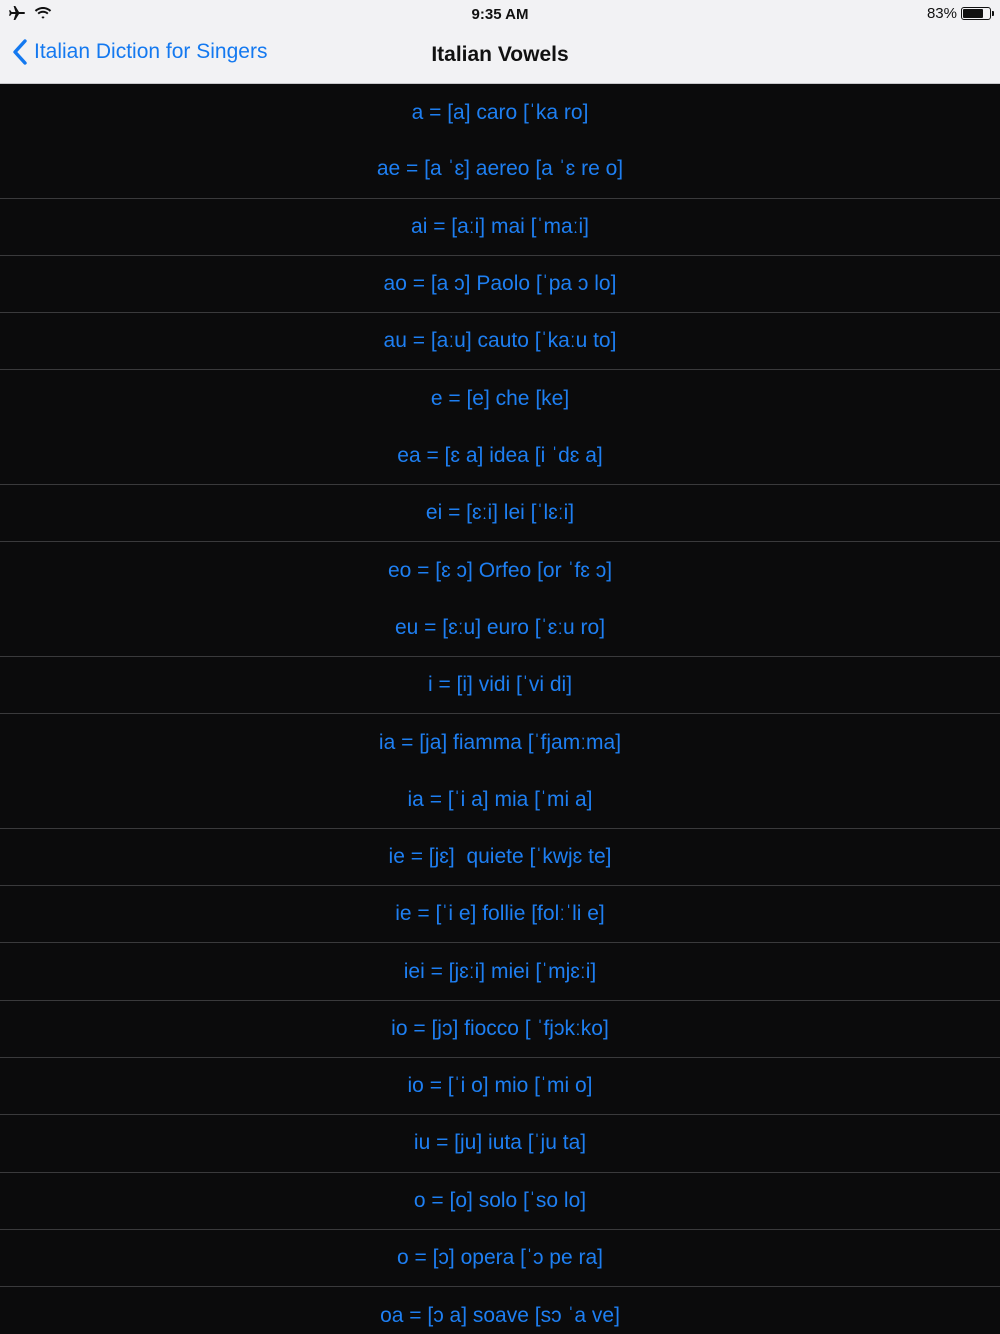  I want to click on back-button: Italian Diction for Singers, so click(139, 52).